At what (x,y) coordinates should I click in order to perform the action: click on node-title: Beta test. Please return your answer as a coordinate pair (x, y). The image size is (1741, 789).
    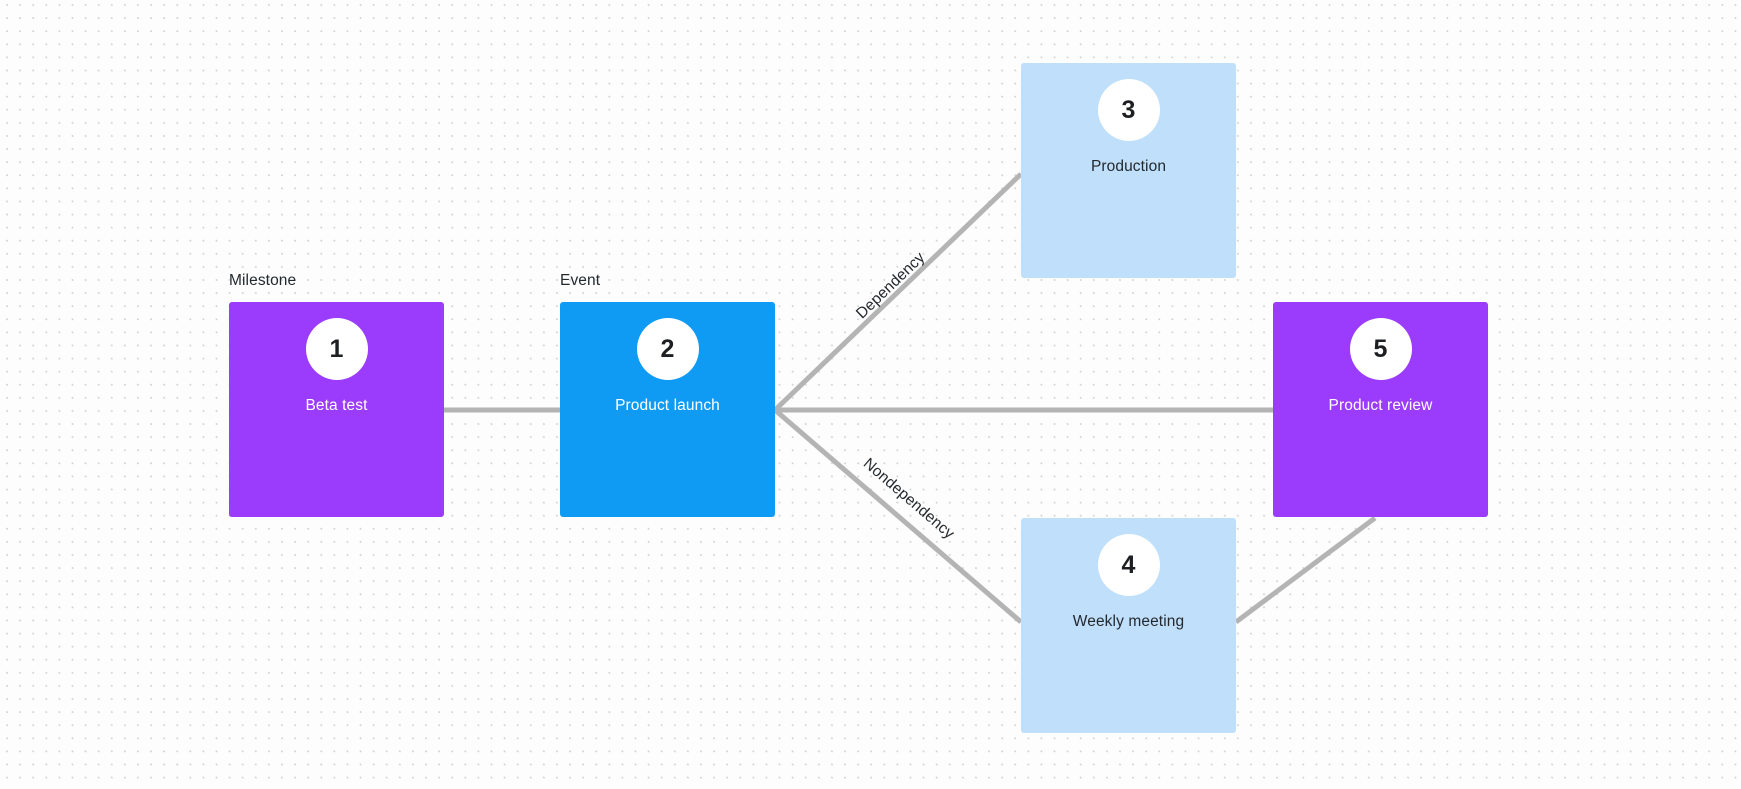
    Looking at the image, I should click on (336, 405).